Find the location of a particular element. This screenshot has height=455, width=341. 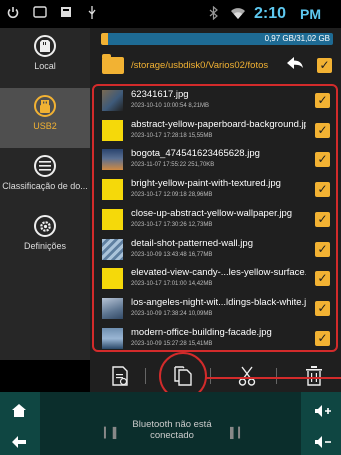

file-meta: 2023-10-10 10:00:54 8,21MB is located at coordinates (170, 106).